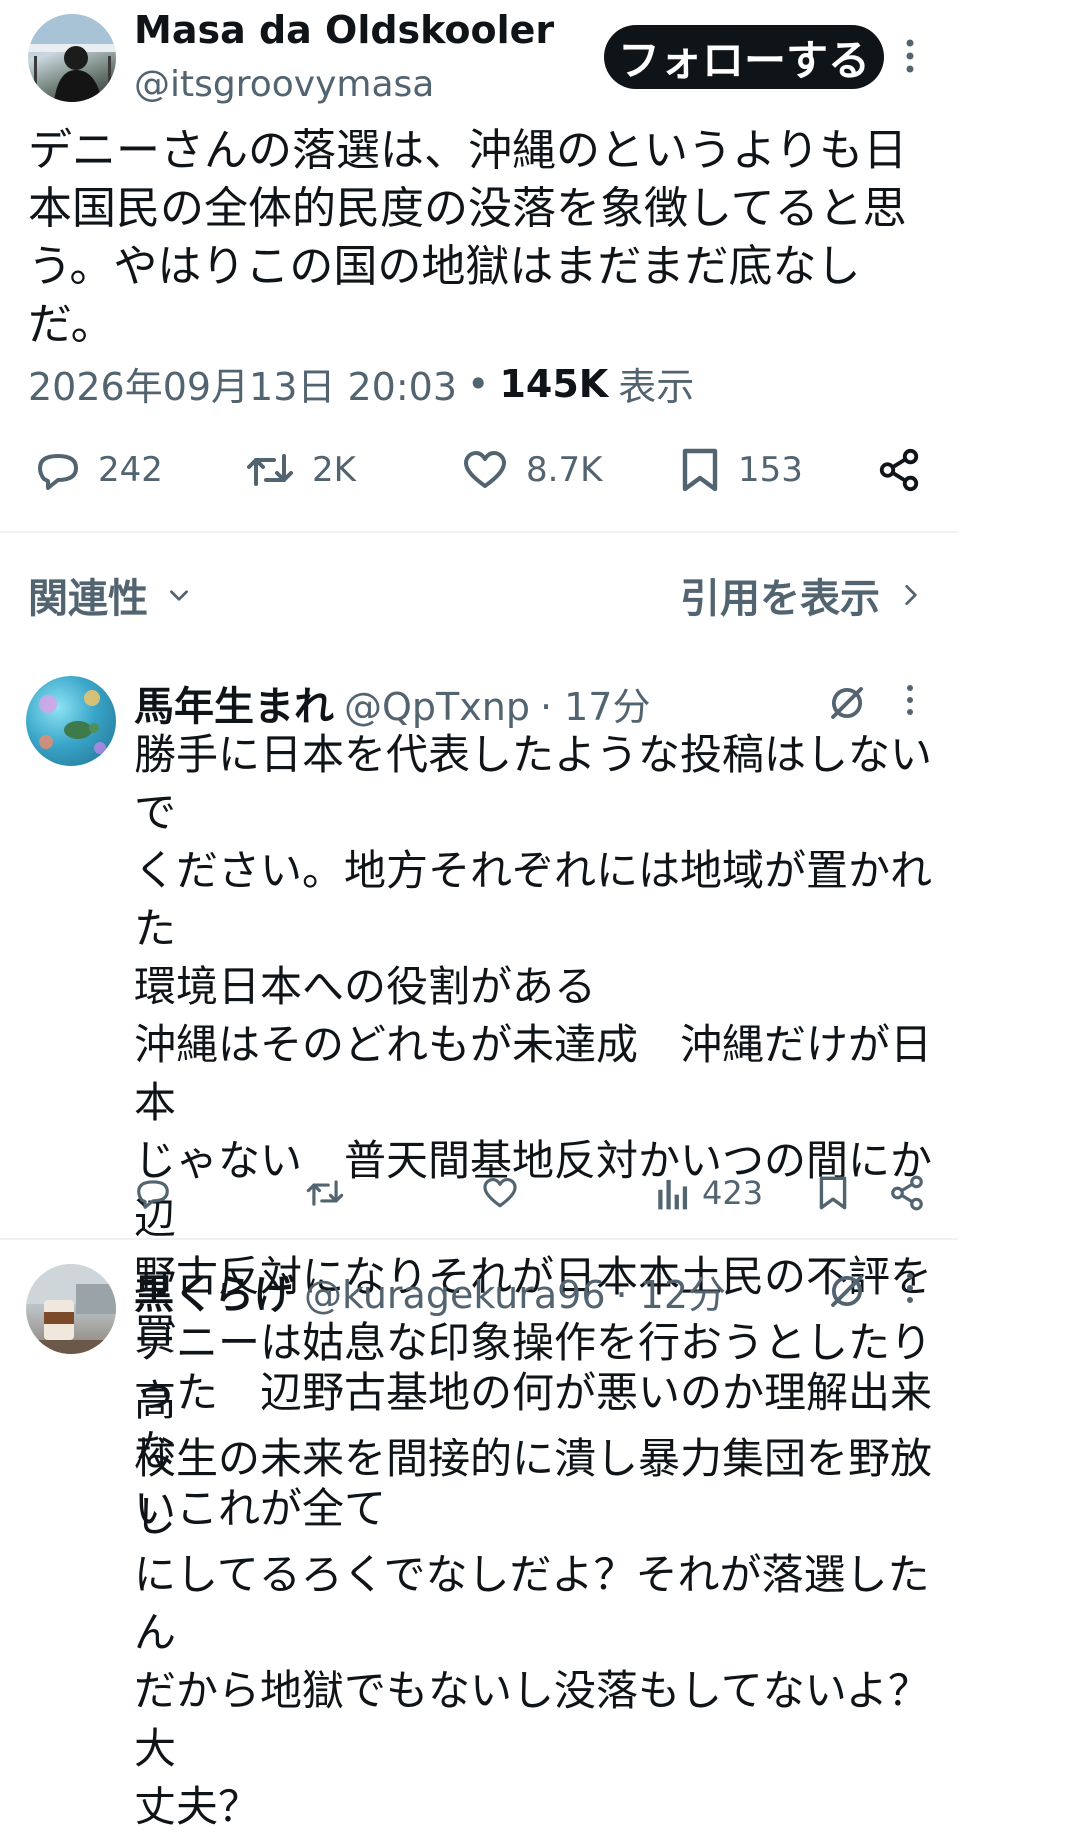 This screenshot has height=1836, width=1080. I want to click on retweet-count: 2K, so click(334, 470).